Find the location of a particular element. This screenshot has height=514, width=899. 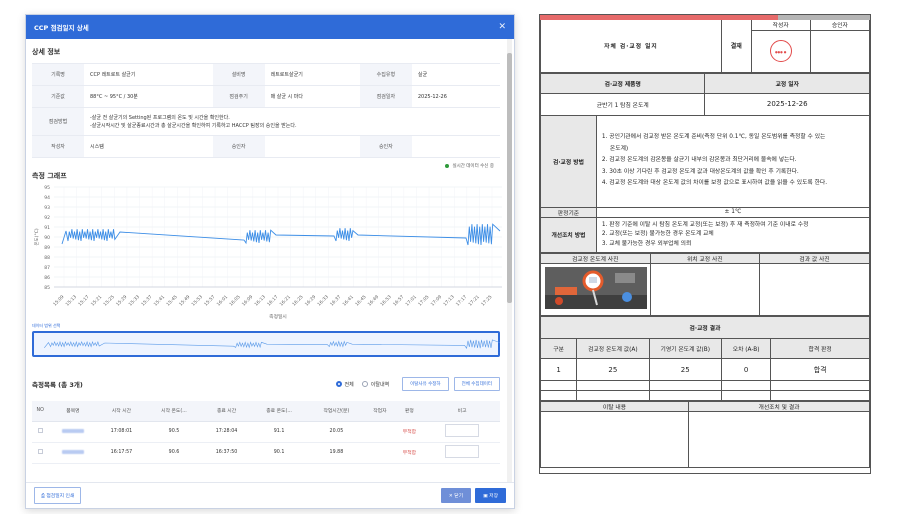

info-label: 점검방법 is located at coordinates (58, 121).